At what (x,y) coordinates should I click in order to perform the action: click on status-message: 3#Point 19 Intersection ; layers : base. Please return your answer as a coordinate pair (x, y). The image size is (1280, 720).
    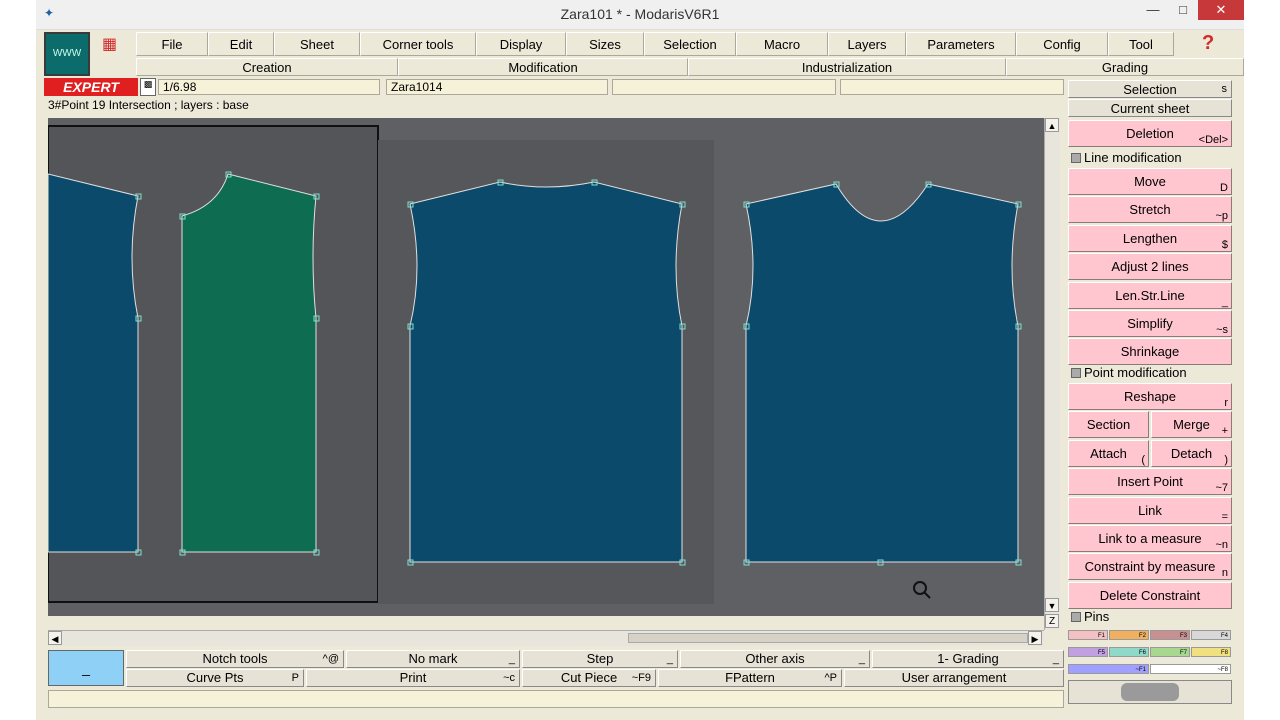
    Looking at the image, I should click on (148, 105).